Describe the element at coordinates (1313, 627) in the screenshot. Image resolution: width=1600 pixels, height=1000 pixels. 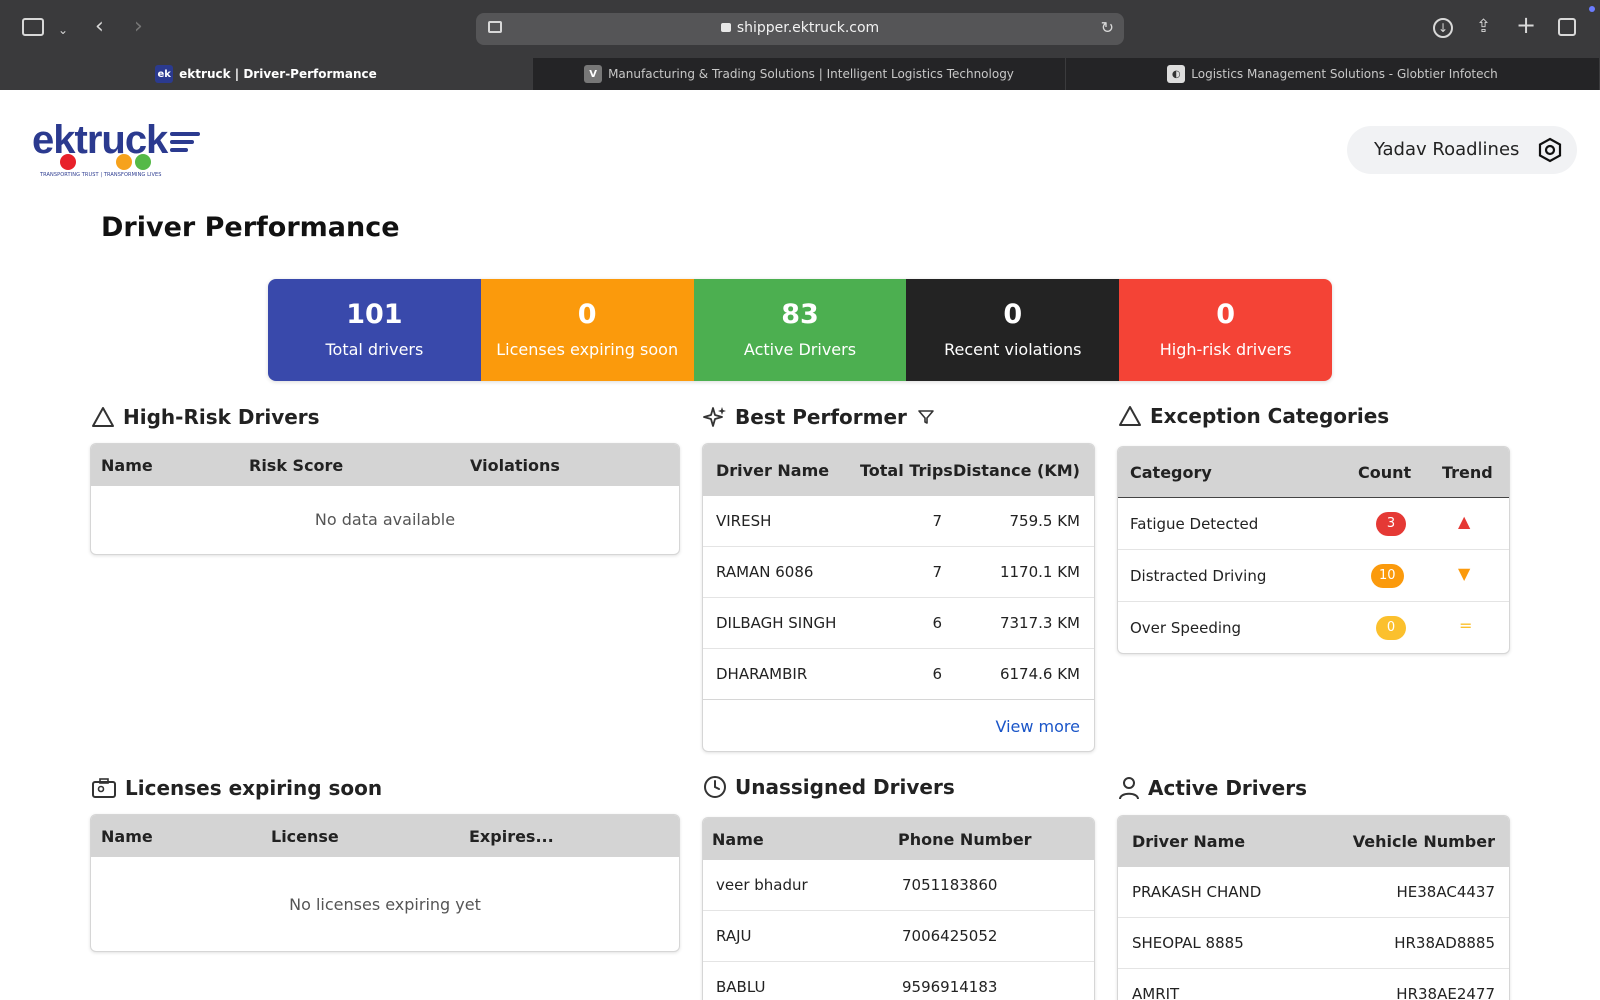
I see `table-row: Over Speeding 0 =` at that location.